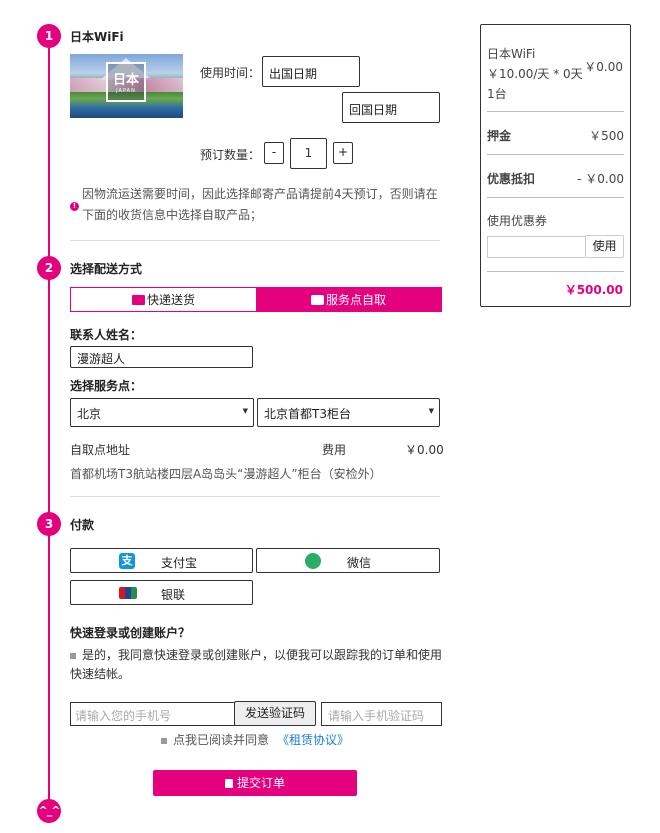  I want to click on badge-text: 日本, so click(125, 80).